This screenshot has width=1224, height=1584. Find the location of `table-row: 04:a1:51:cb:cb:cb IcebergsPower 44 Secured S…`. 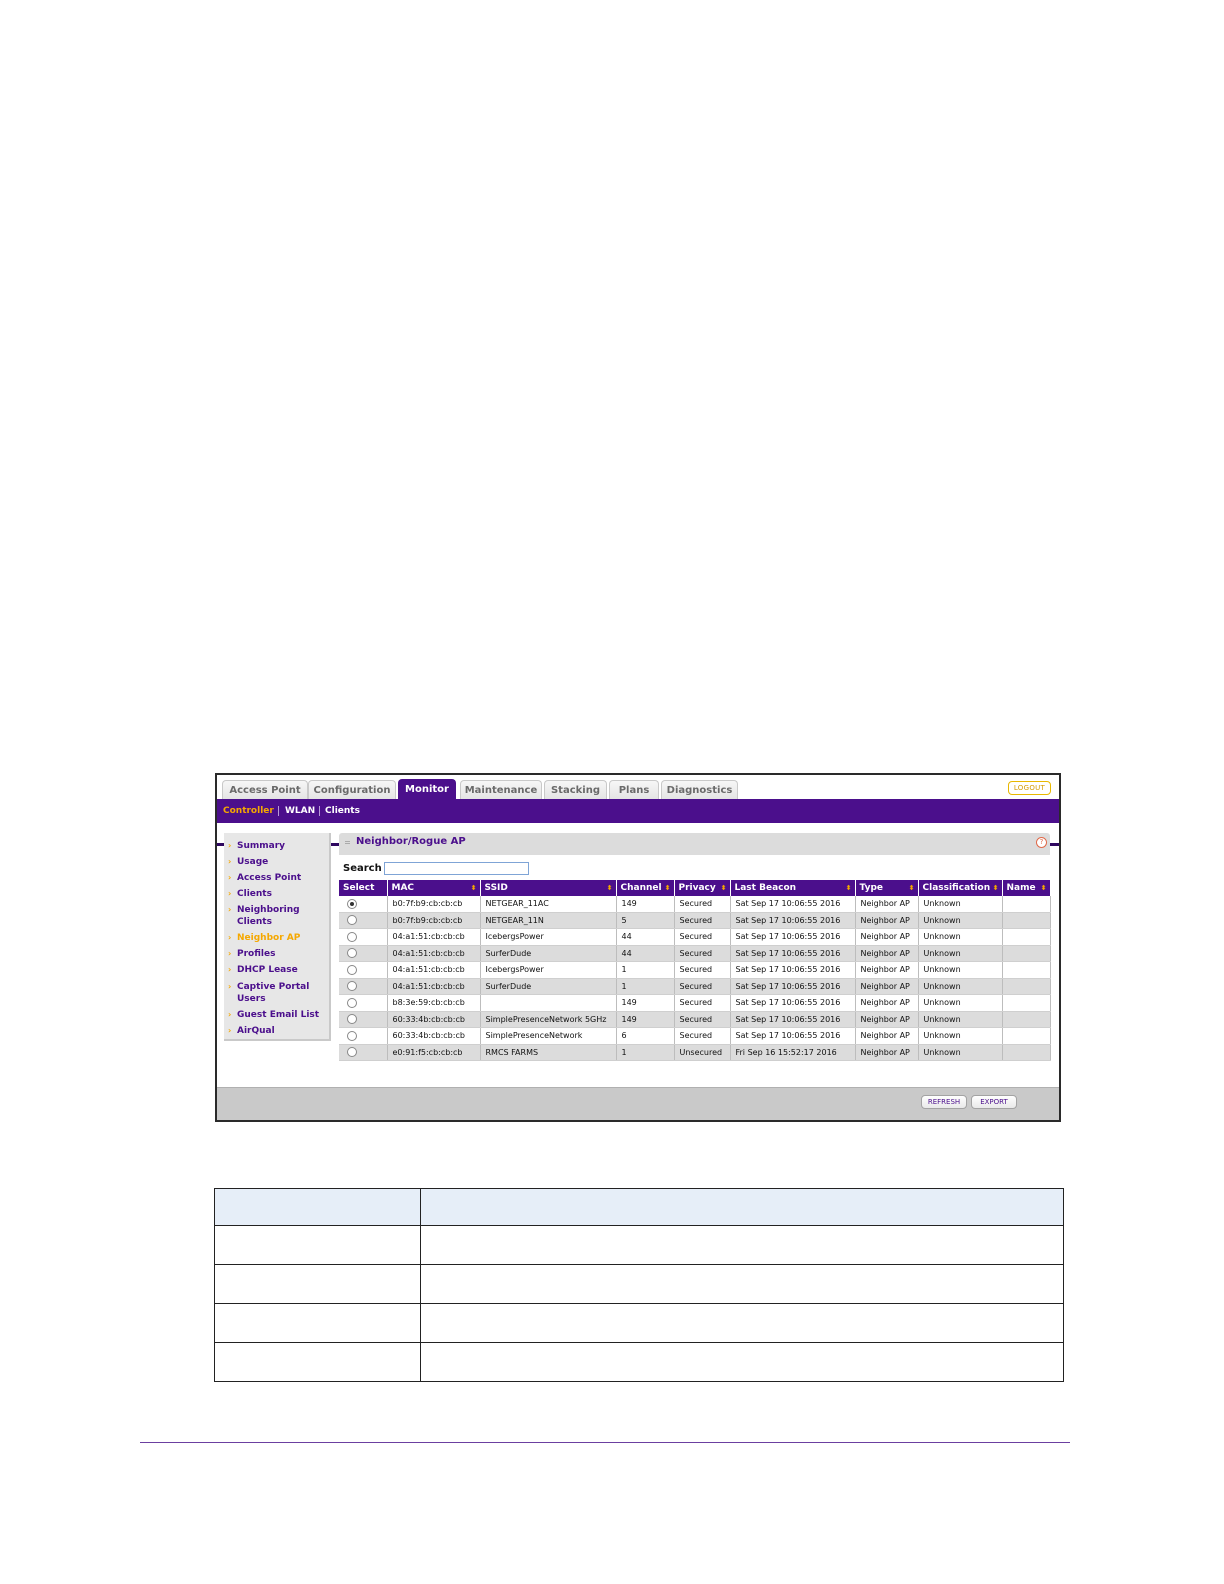

table-row: 04:a1:51:cb:cb:cb IcebergsPower 44 Secured S… is located at coordinates (695, 937).